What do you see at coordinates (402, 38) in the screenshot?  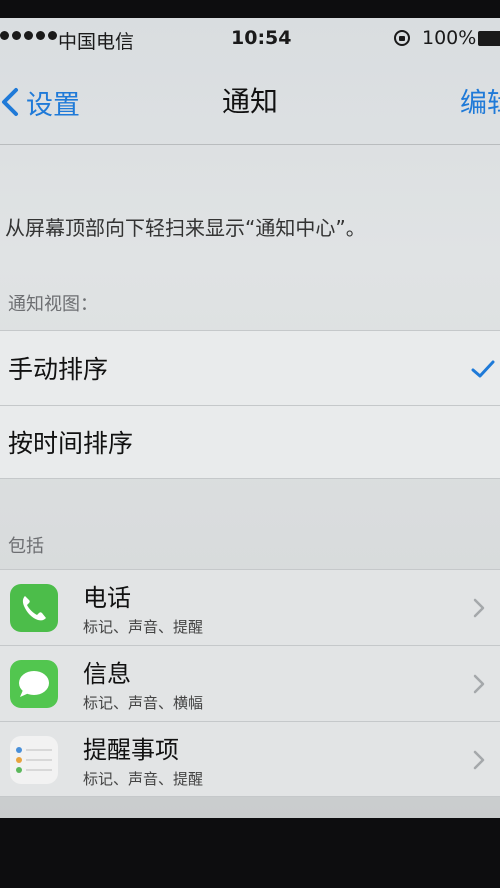 I see `rotation-lock-icon` at bounding box center [402, 38].